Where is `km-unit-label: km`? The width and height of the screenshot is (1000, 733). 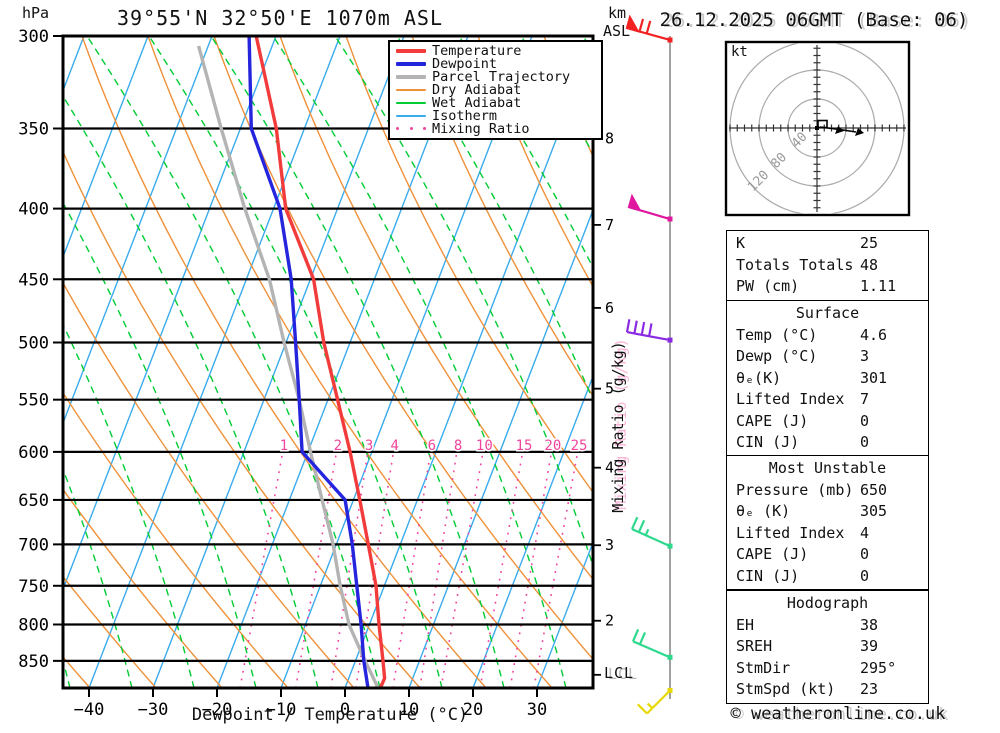 km-unit-label: km is located at coordinates (617, 13).